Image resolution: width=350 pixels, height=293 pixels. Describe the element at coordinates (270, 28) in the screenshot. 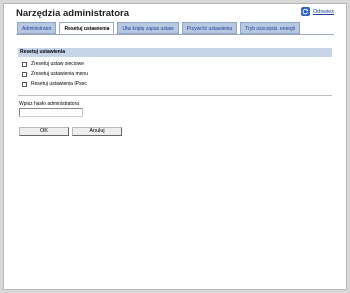

I see `tab-energy-saver: Tryb oszczędz. energii` at that location.